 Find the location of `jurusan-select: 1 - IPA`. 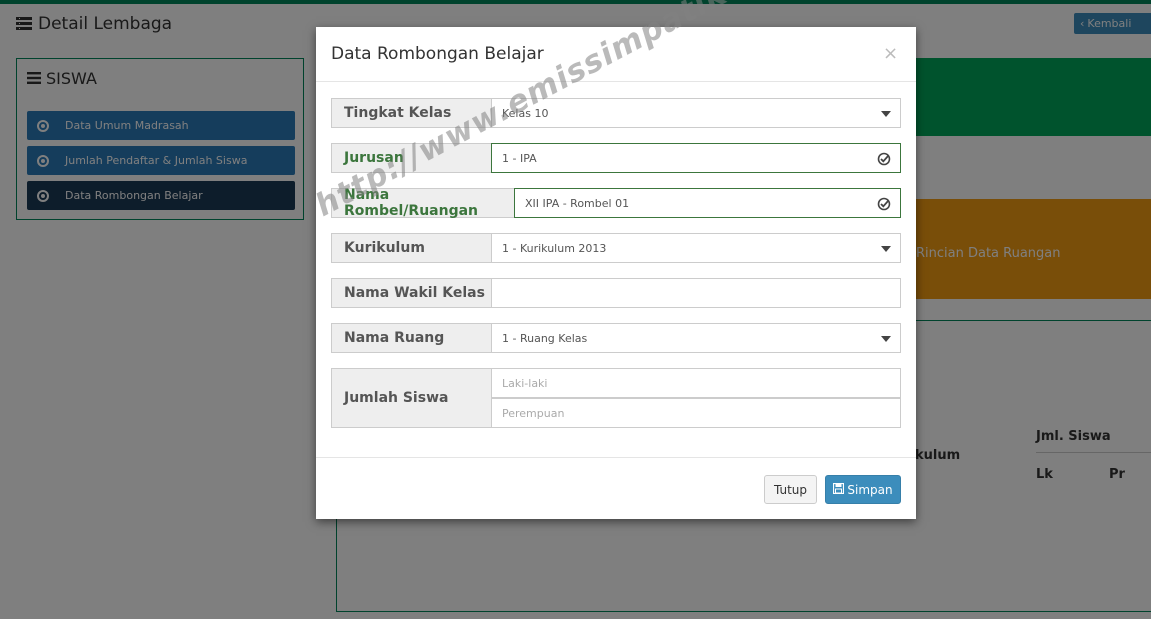

jurusan-select: 1 - IPA is located at coordinates (696, 158).